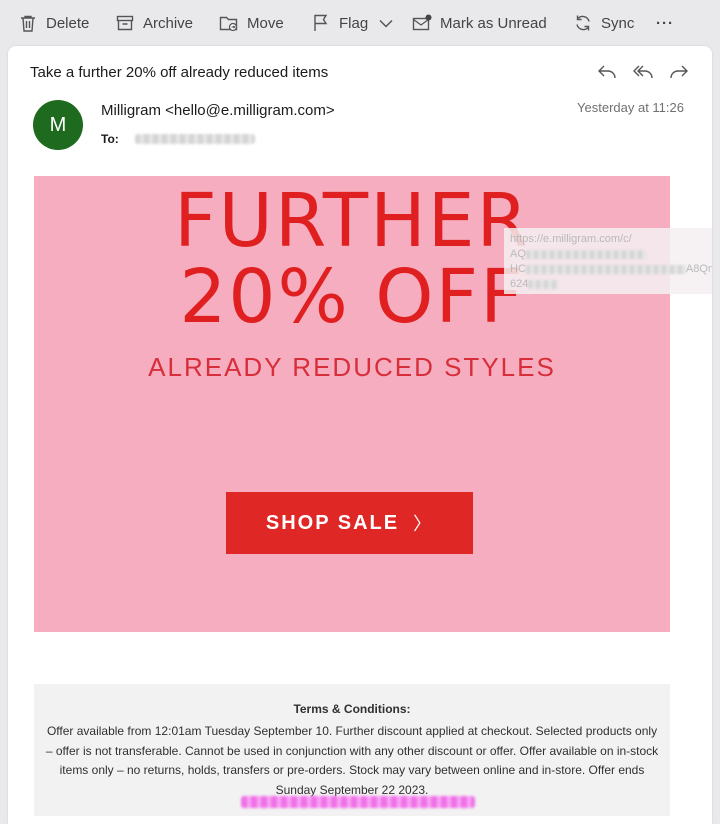 This screenshot has width=720, height=824. I want to click on message-timestamp: Yesterday at 11:26, so click(630, 107).